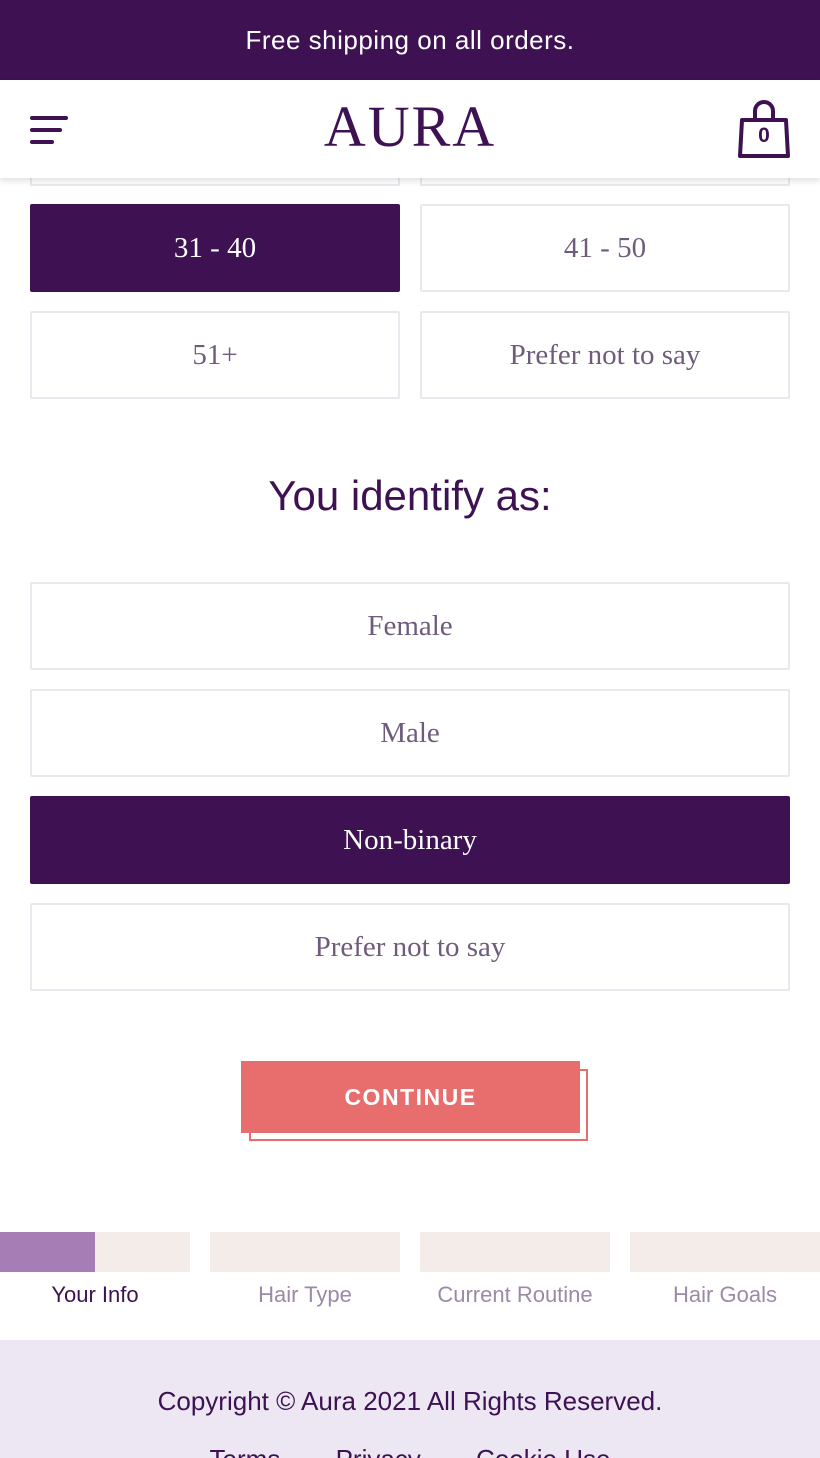 This screenshot has height=1458, width=820. What do you see at coordinates (515, 1294) in the screenshot?
I see `step-label-current-routine: Current Routine` at bounding box center [515, 1294].